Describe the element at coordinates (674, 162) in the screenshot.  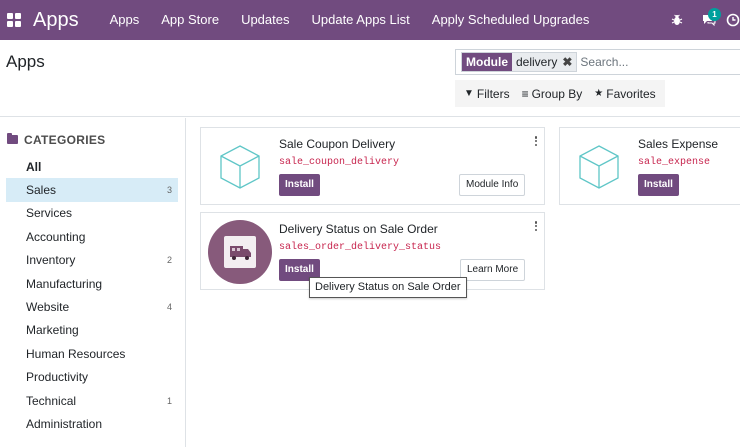
I see `app-technical-name: sale_expense` at that location.